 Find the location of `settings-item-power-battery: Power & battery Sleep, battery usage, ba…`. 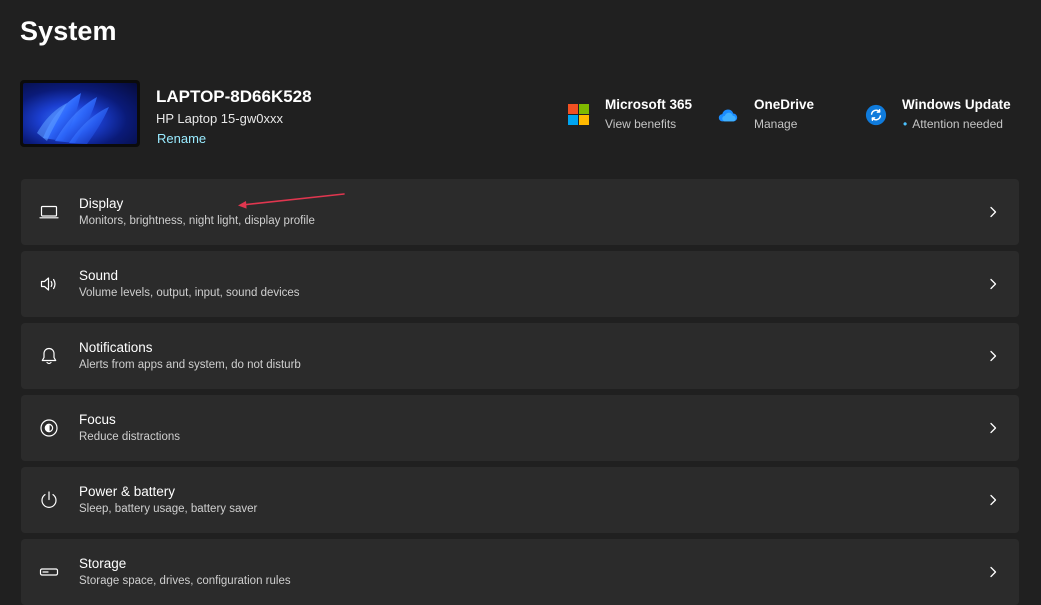

settings-item-power-battery: Power & battery Sleep, battery usage, ba… is located at coordinates (520, 500).